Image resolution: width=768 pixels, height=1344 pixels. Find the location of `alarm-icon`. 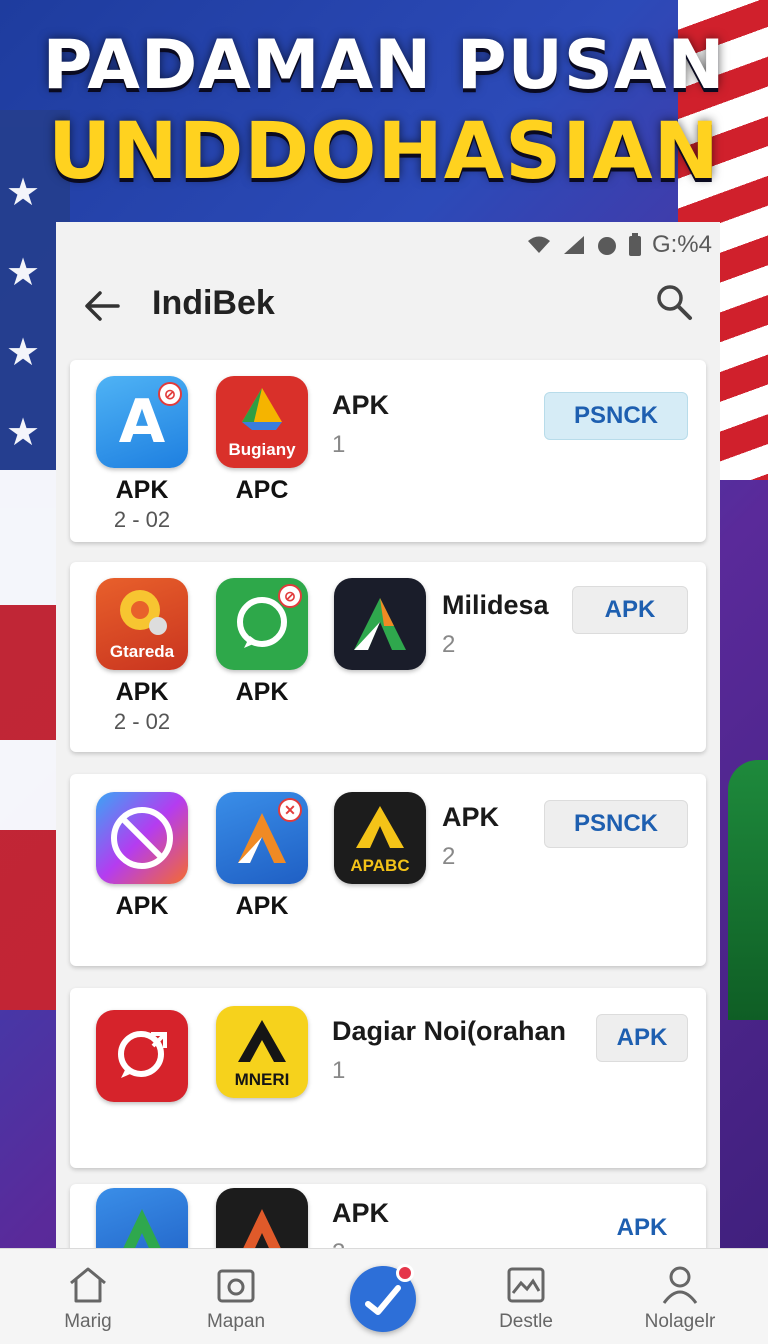

alarm-icon is located at coordinates (606, 246).